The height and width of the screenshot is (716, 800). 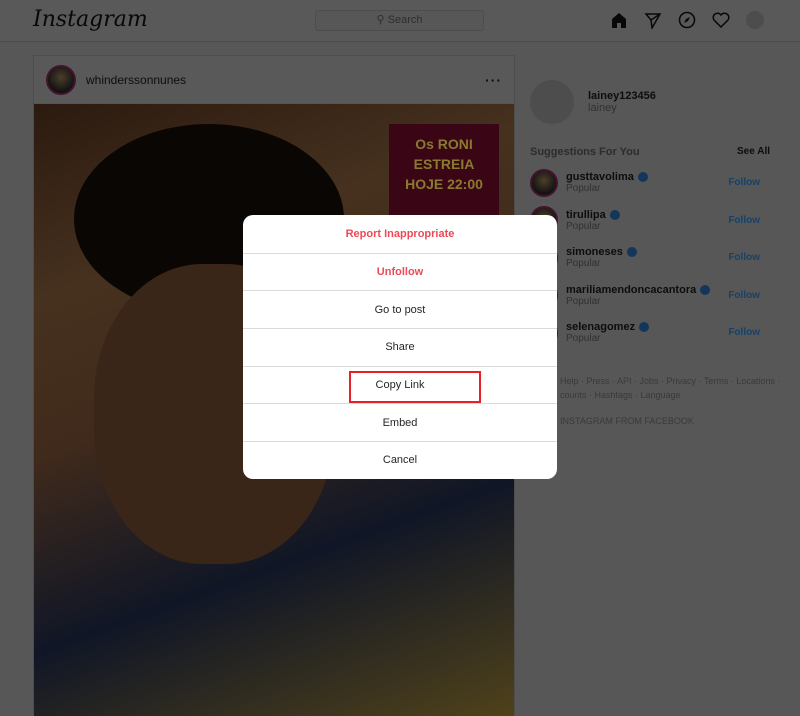 I want to click on report-inappropriate-button: Report Inappropriate, so click(x=400, y=234).